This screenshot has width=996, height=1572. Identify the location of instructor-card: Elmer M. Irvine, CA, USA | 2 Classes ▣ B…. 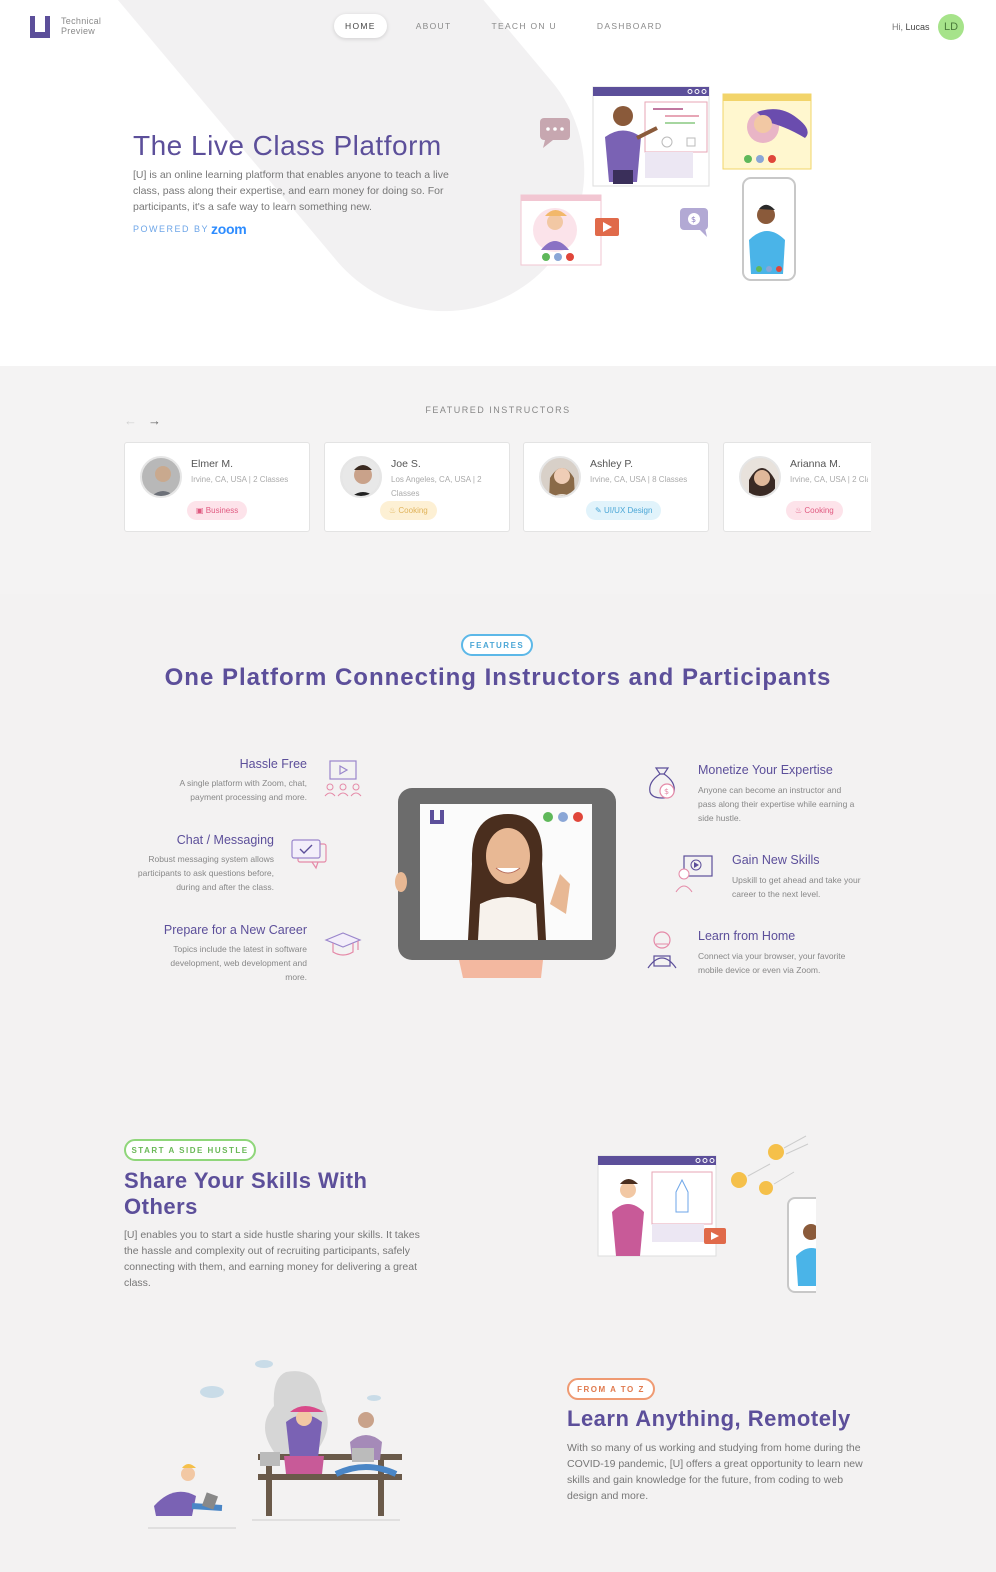
(217, 487).